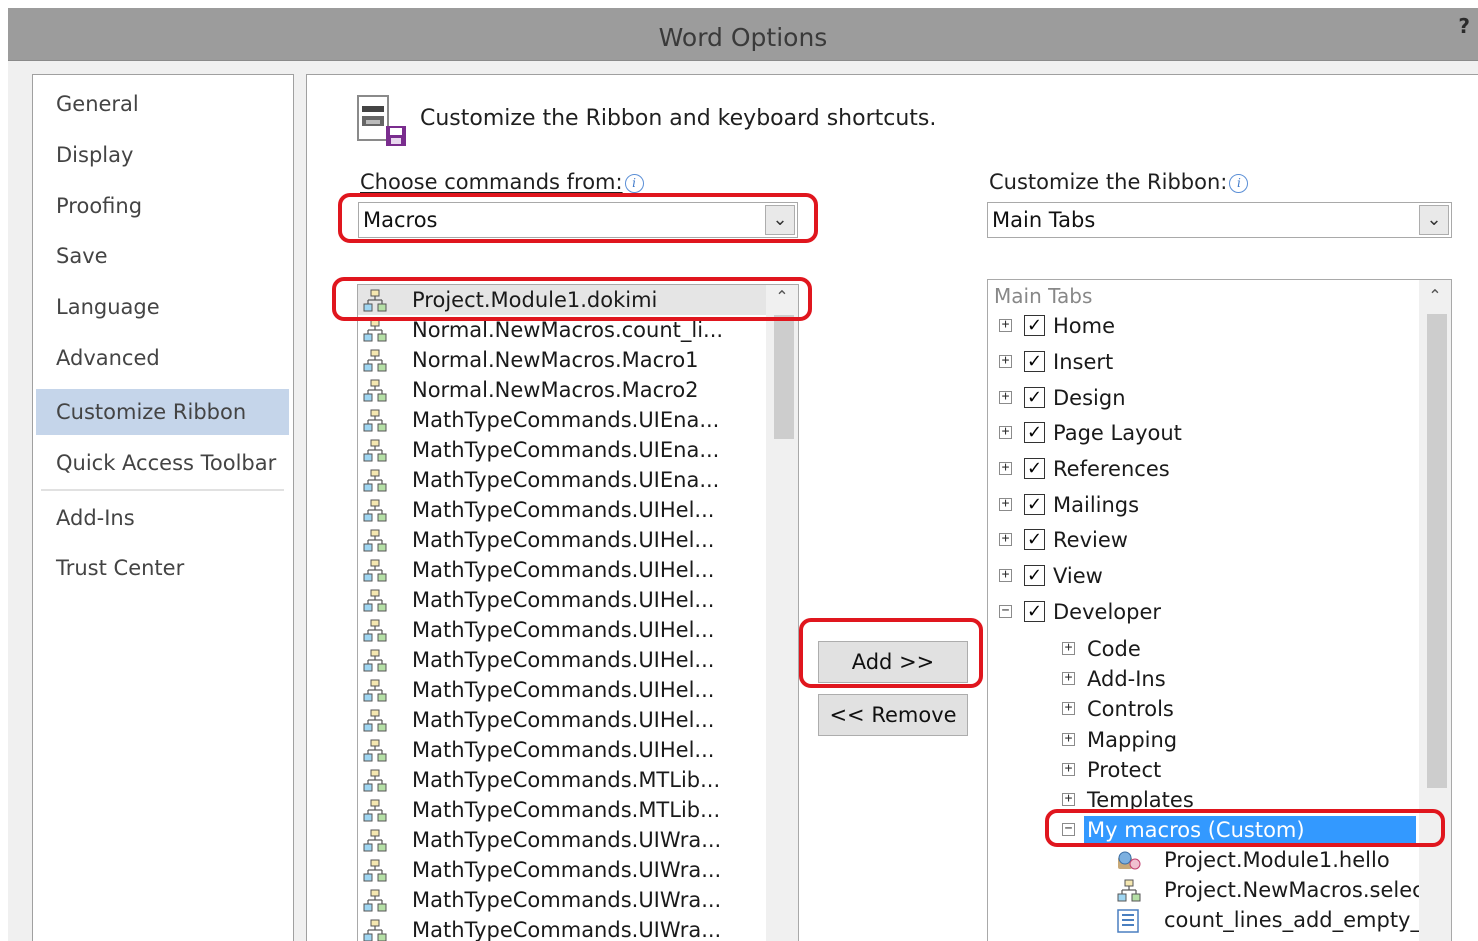 Image resolution: width=1478 pixels, height=941 pixels. Describe the element at coordinates (162, 155) in the screenshot. I see `sidebar-item-display: Display` at that location.